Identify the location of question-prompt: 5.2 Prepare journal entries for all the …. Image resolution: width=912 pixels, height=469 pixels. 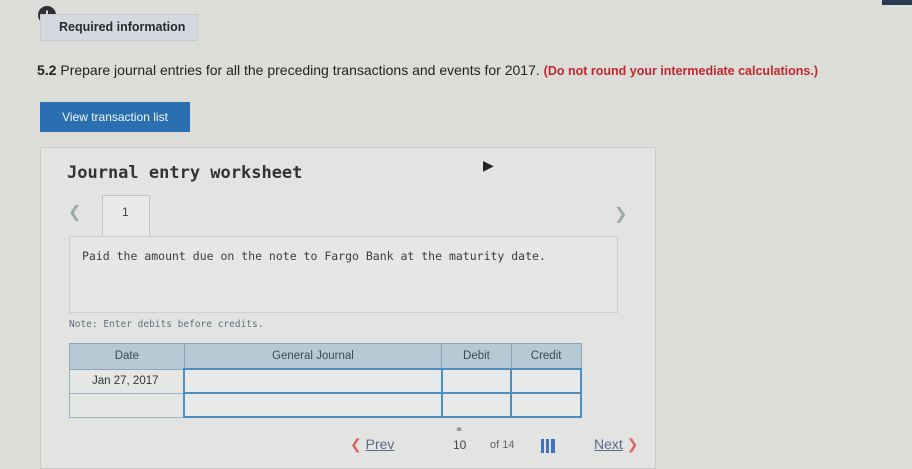
(427, 70).